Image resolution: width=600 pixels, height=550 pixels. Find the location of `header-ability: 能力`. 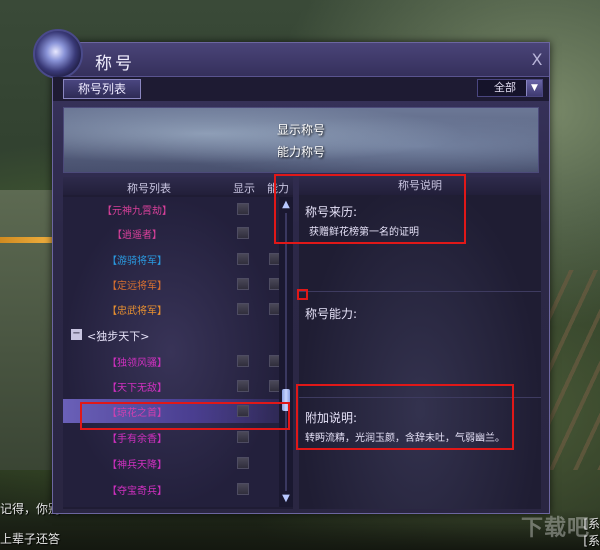

header-ability: 能力 is located at coordinates (278, 188).